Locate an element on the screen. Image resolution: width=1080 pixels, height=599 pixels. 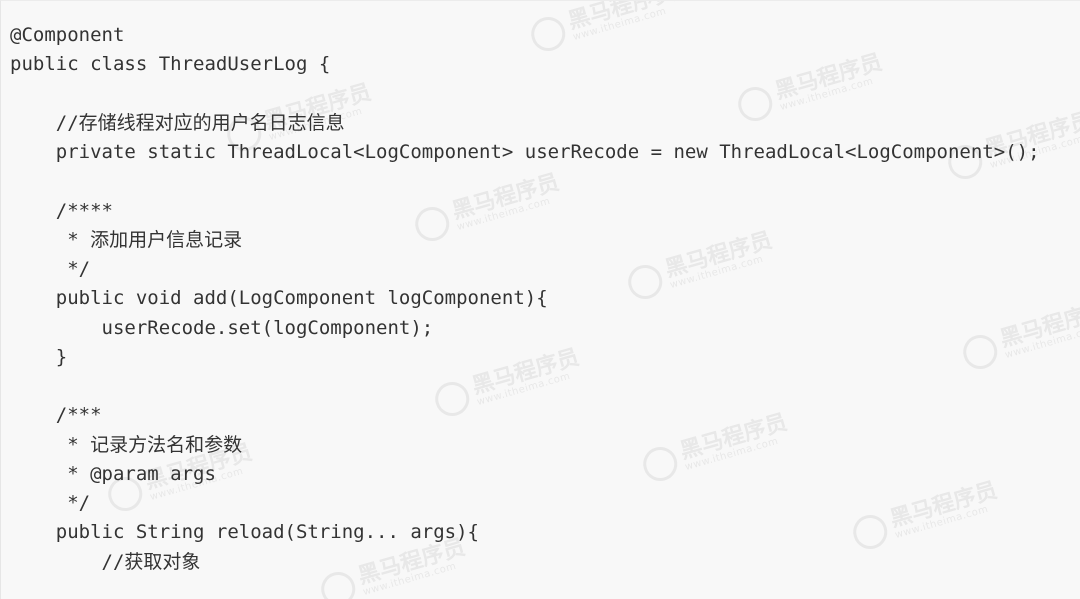
code-line-comment: //获取对象 is located at coordinates (105, 561).